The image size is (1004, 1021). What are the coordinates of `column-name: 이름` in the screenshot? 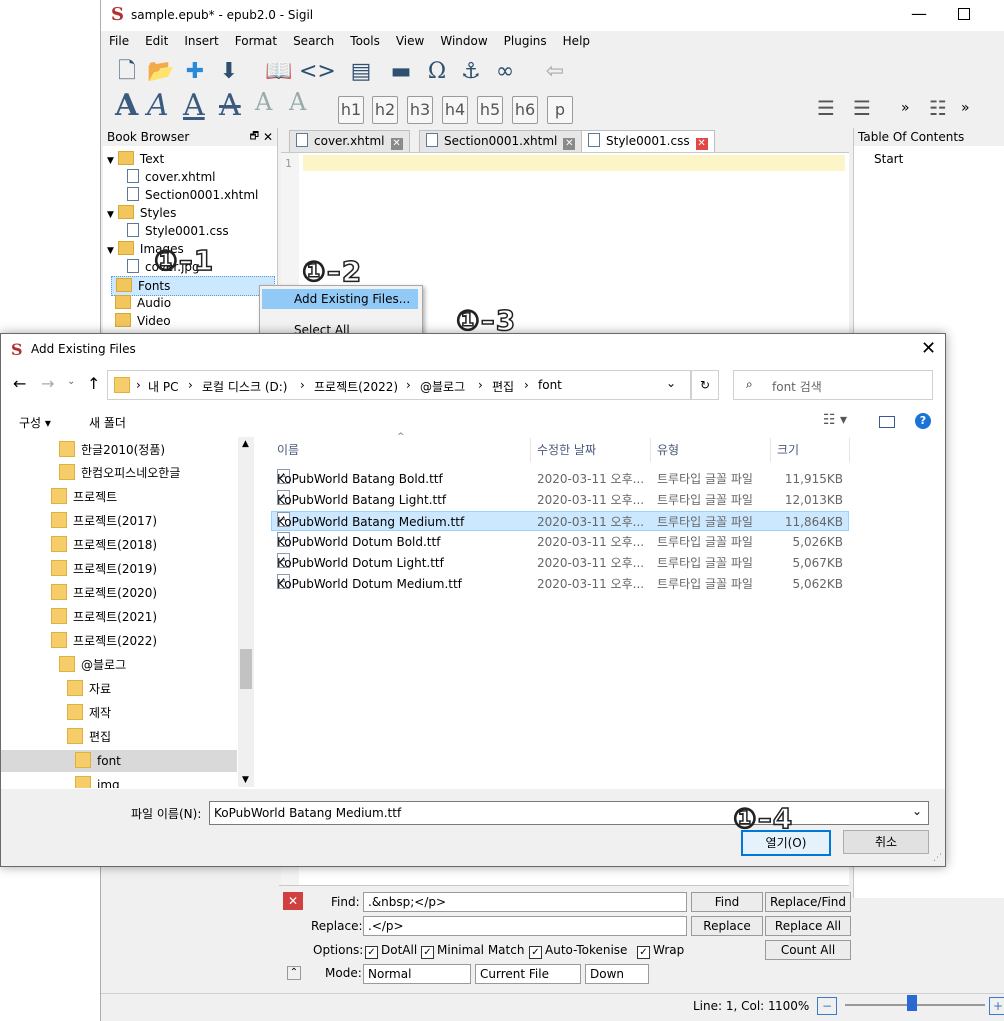 It's located at (288, 449).